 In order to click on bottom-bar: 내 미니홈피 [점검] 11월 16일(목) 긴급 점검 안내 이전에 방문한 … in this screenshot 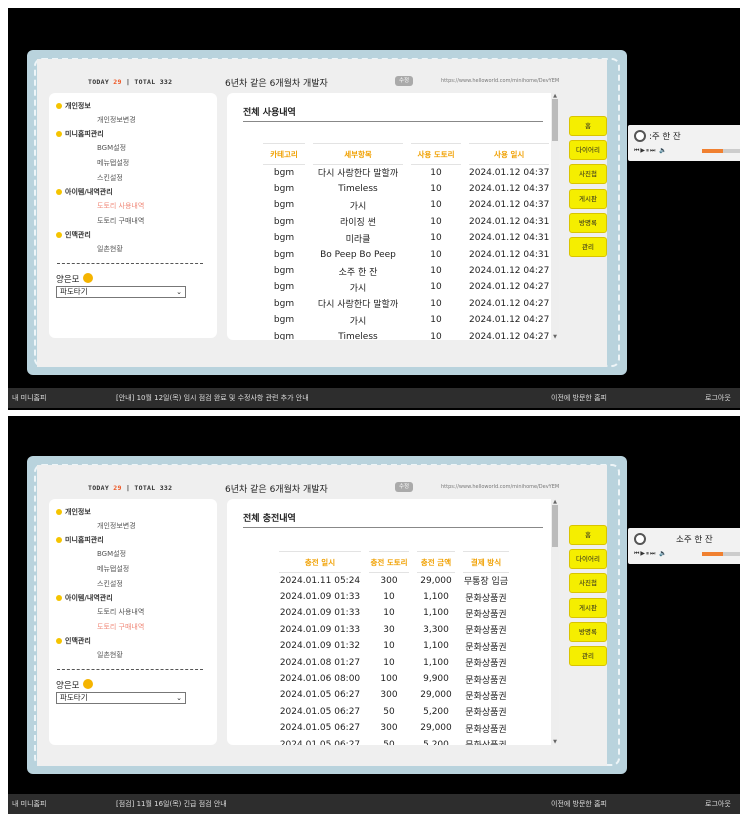, I will do `click(374, 804)`.